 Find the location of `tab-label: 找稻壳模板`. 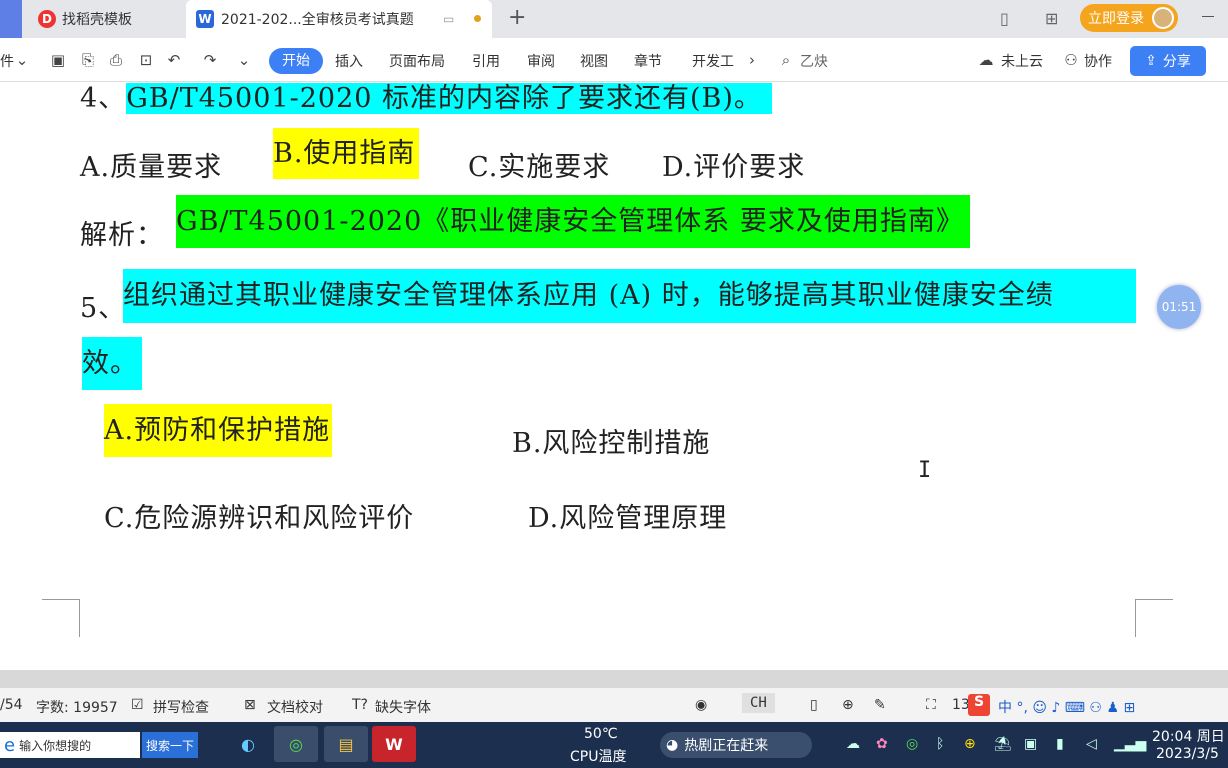

tab-label: 找稻壳模板 is located at coordinates (97, 20).